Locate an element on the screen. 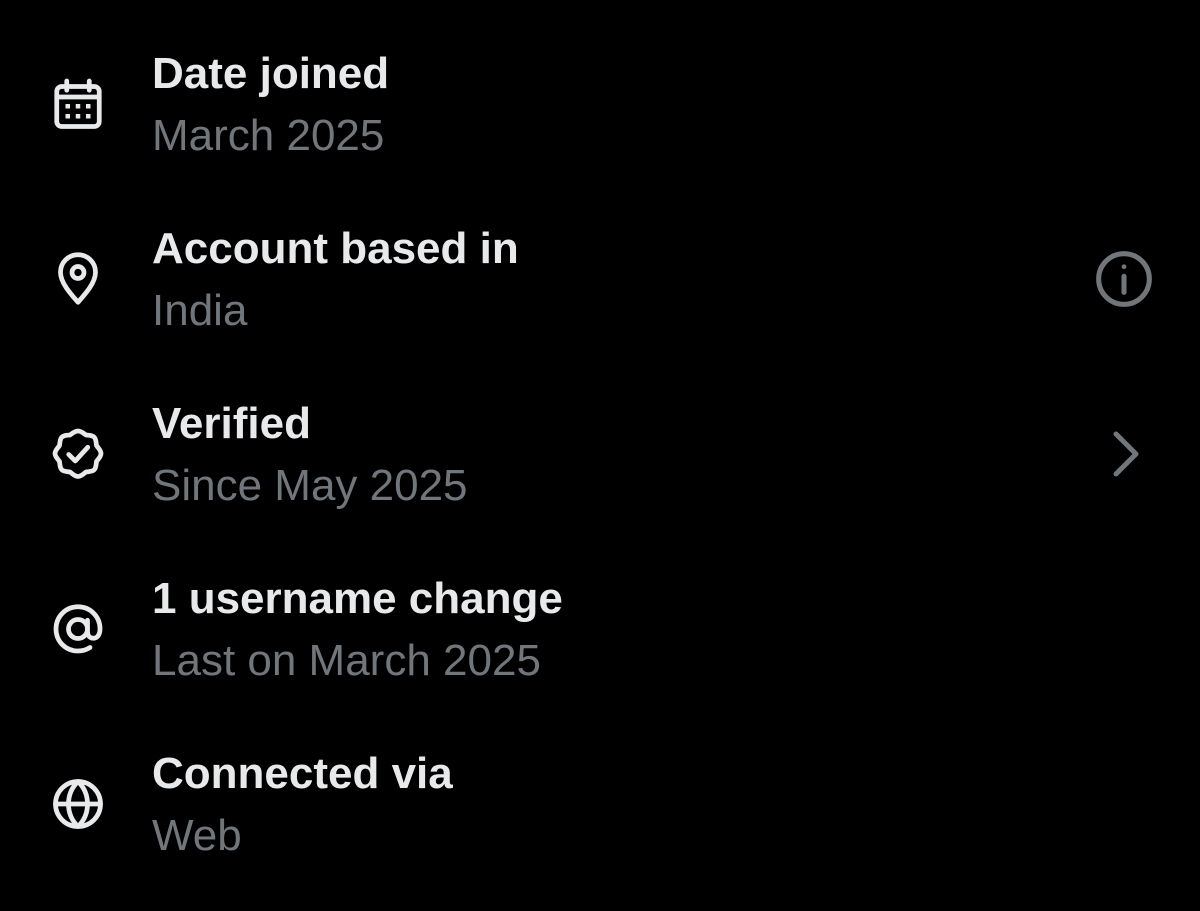 The height and width of the screenshot is (911, 1200). at-sign-icon is located at coordinates (78, 629).